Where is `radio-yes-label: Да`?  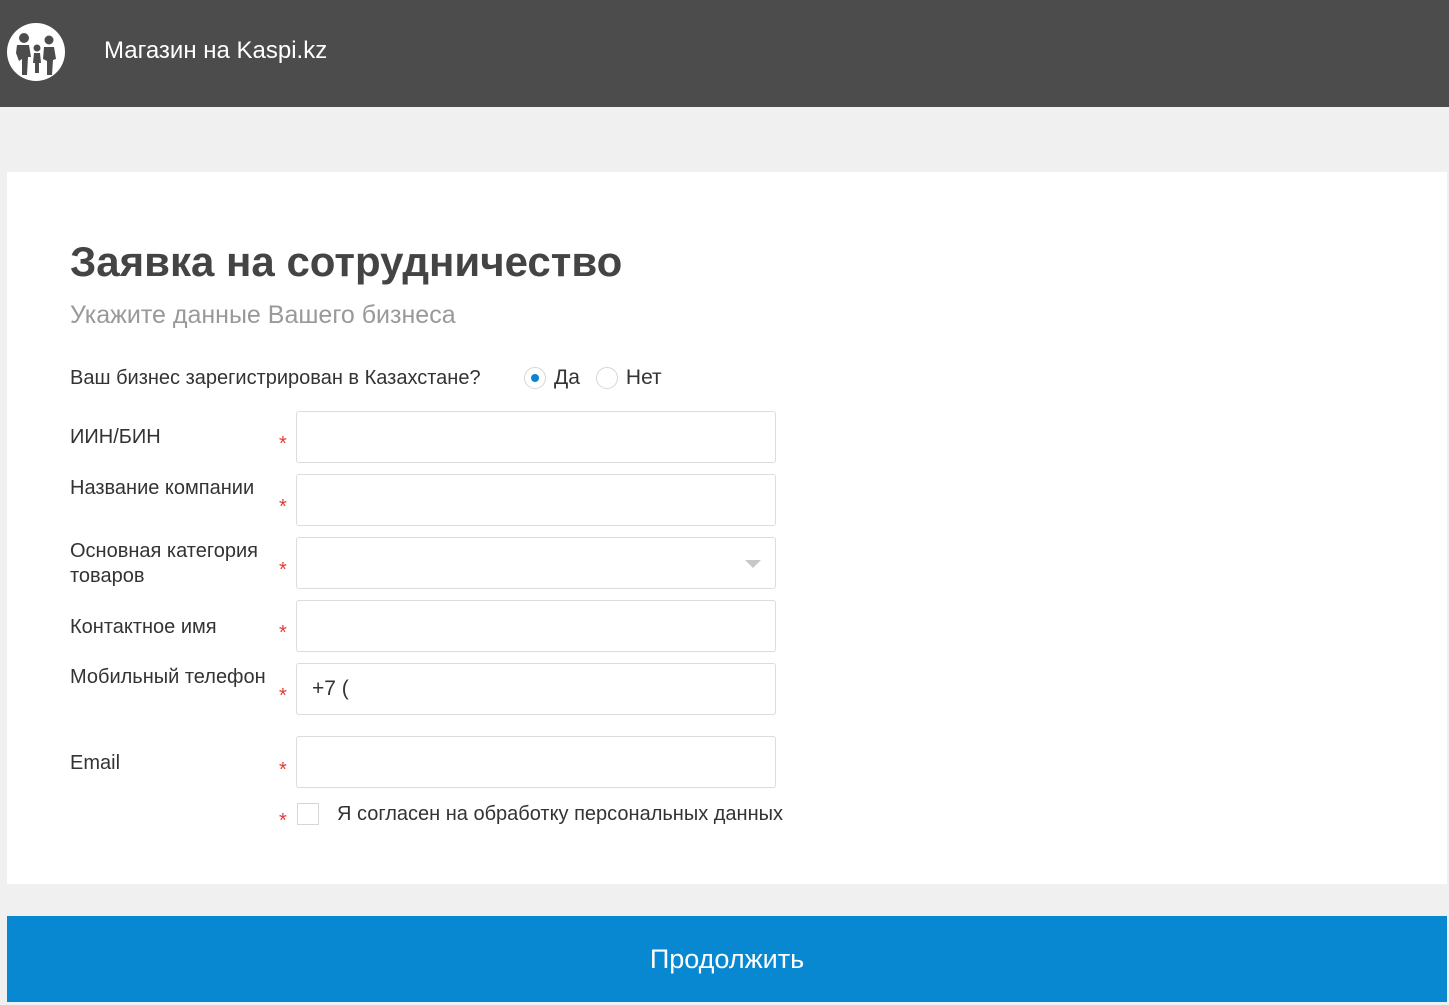 radio-yes-label: Да is located at coordinates (567, 378).